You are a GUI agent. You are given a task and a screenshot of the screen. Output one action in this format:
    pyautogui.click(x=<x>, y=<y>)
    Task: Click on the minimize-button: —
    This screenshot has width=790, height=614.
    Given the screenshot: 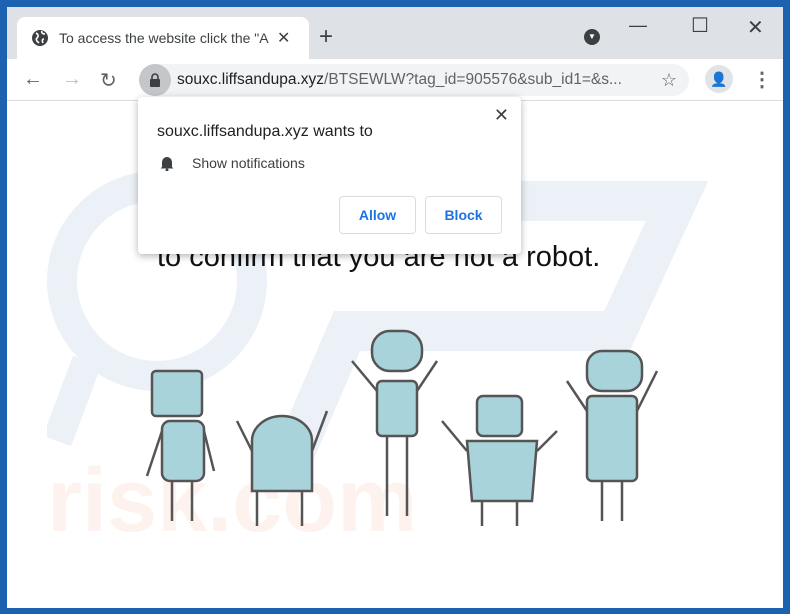 What is the action you would take?
    pyautogui.click(x=638, y=25)
    